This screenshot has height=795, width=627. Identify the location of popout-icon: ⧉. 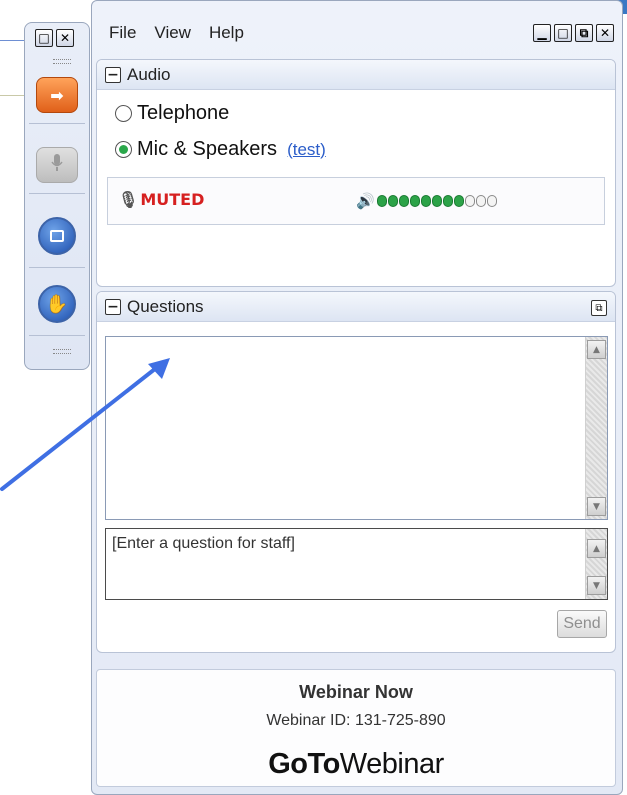
(599, 308).